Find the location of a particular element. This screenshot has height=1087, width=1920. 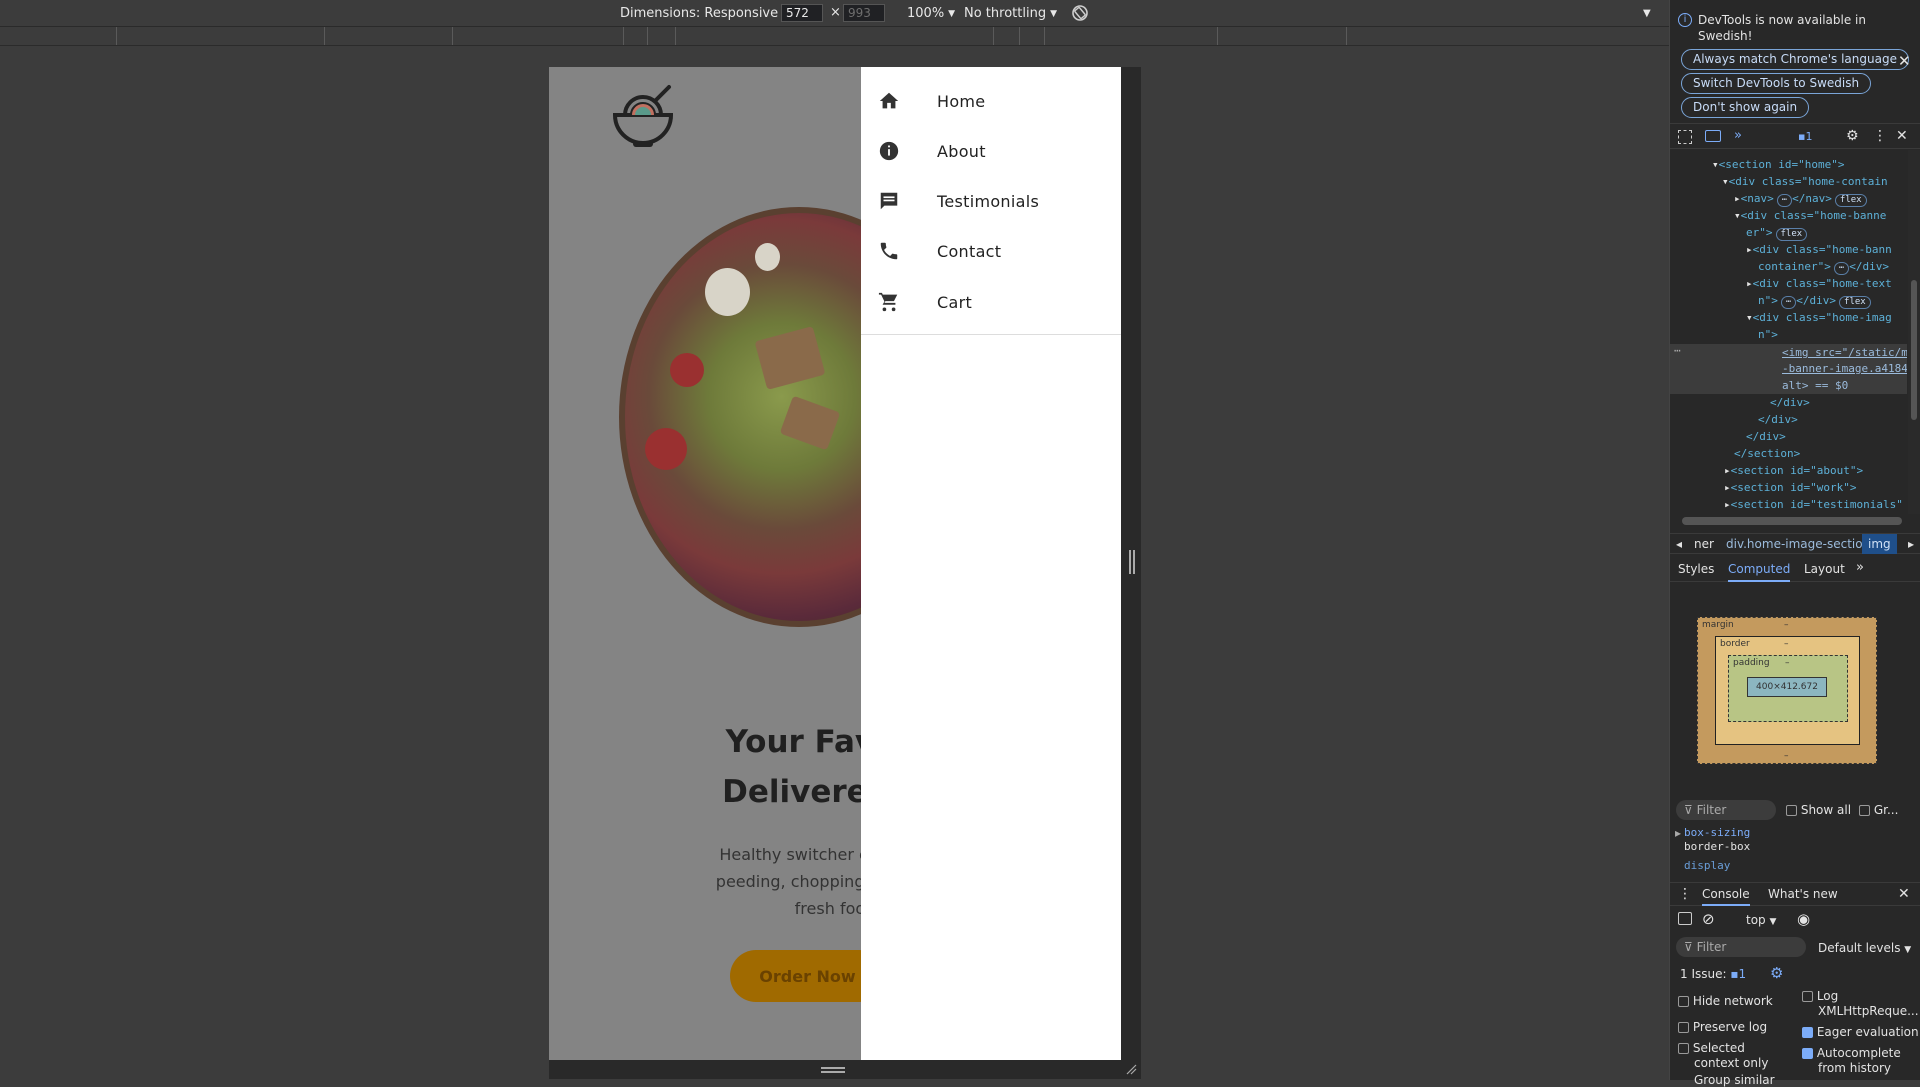

expand-arrow-icon: ▸ is located at coordinates (1678, 833).